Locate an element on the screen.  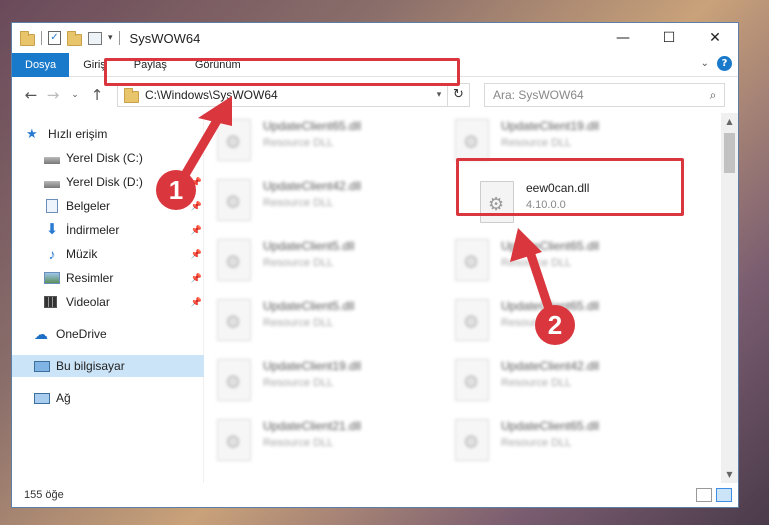
address-path: C:\Windows\SysWOW64 is located at coordinates (288, 95).